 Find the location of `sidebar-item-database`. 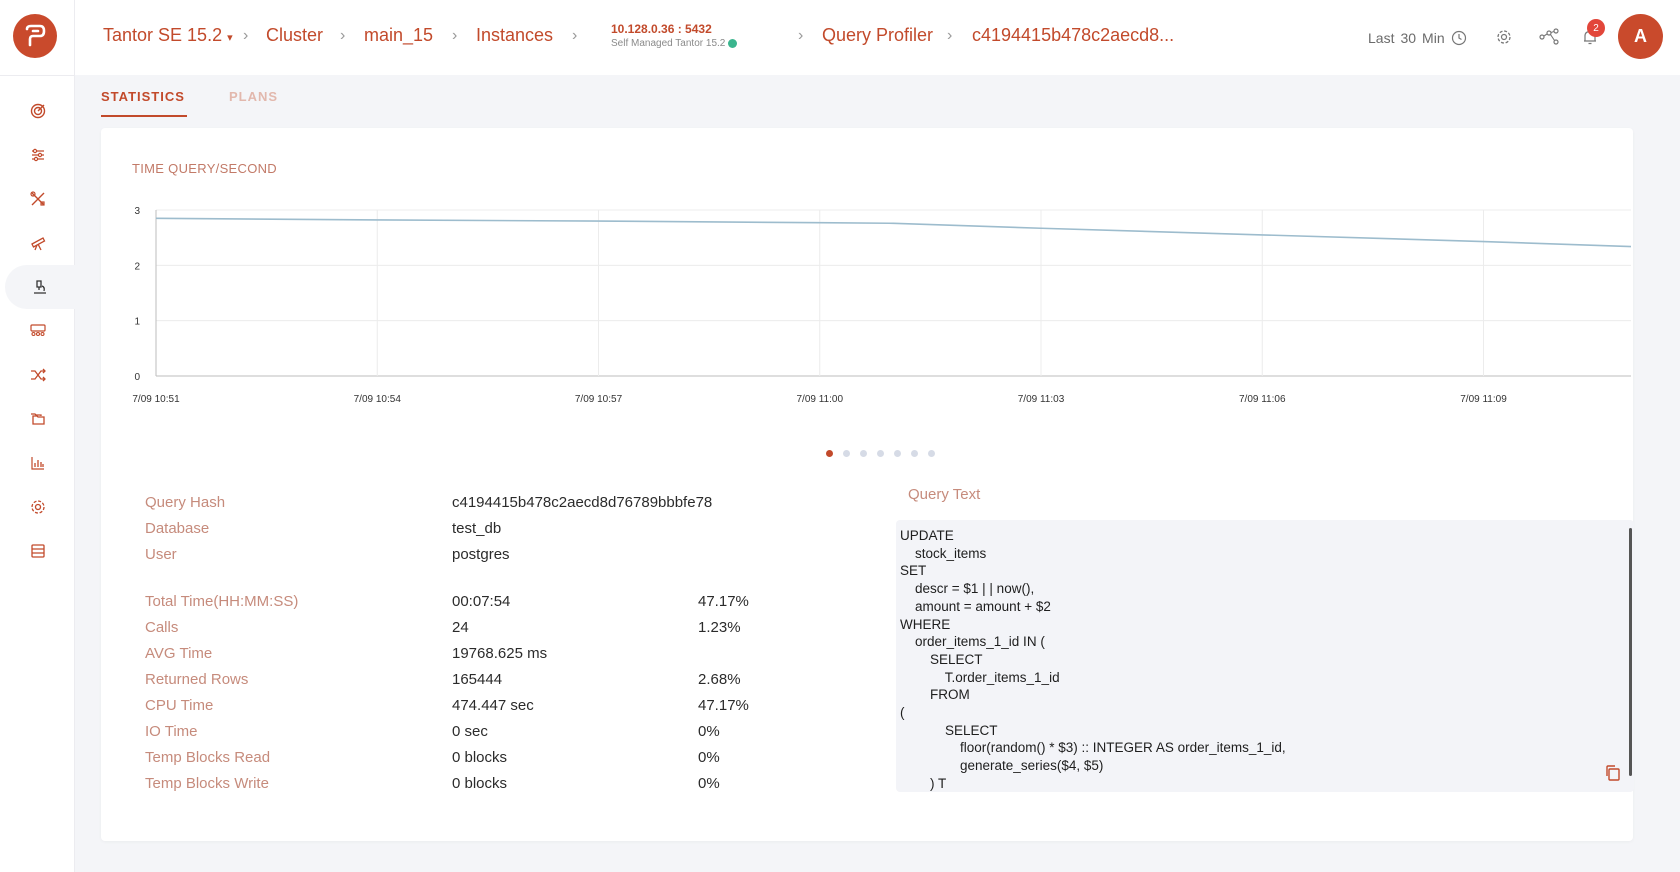

sidebar-item-database is located at coordinates (37, 551).